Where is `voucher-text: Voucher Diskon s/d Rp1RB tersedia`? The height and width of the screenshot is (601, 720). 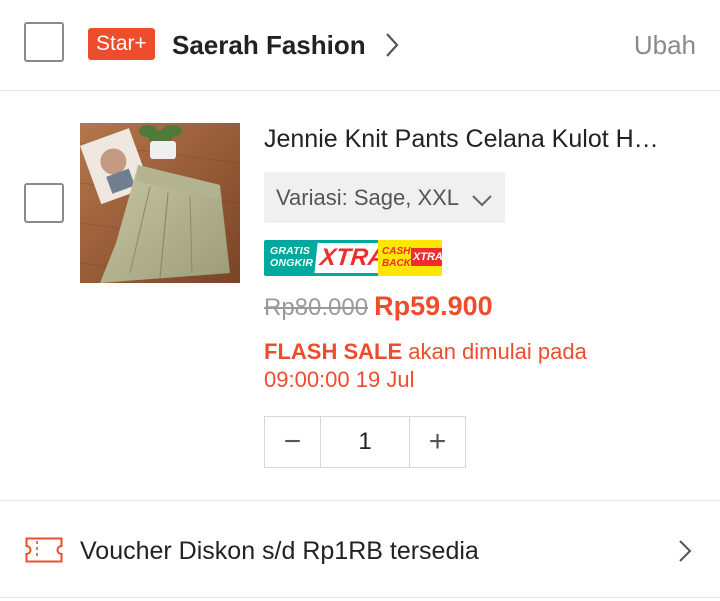
voucher-text: Voucher Diskon s/d Rp1RB tersedia is located at coordinates (279, 551).